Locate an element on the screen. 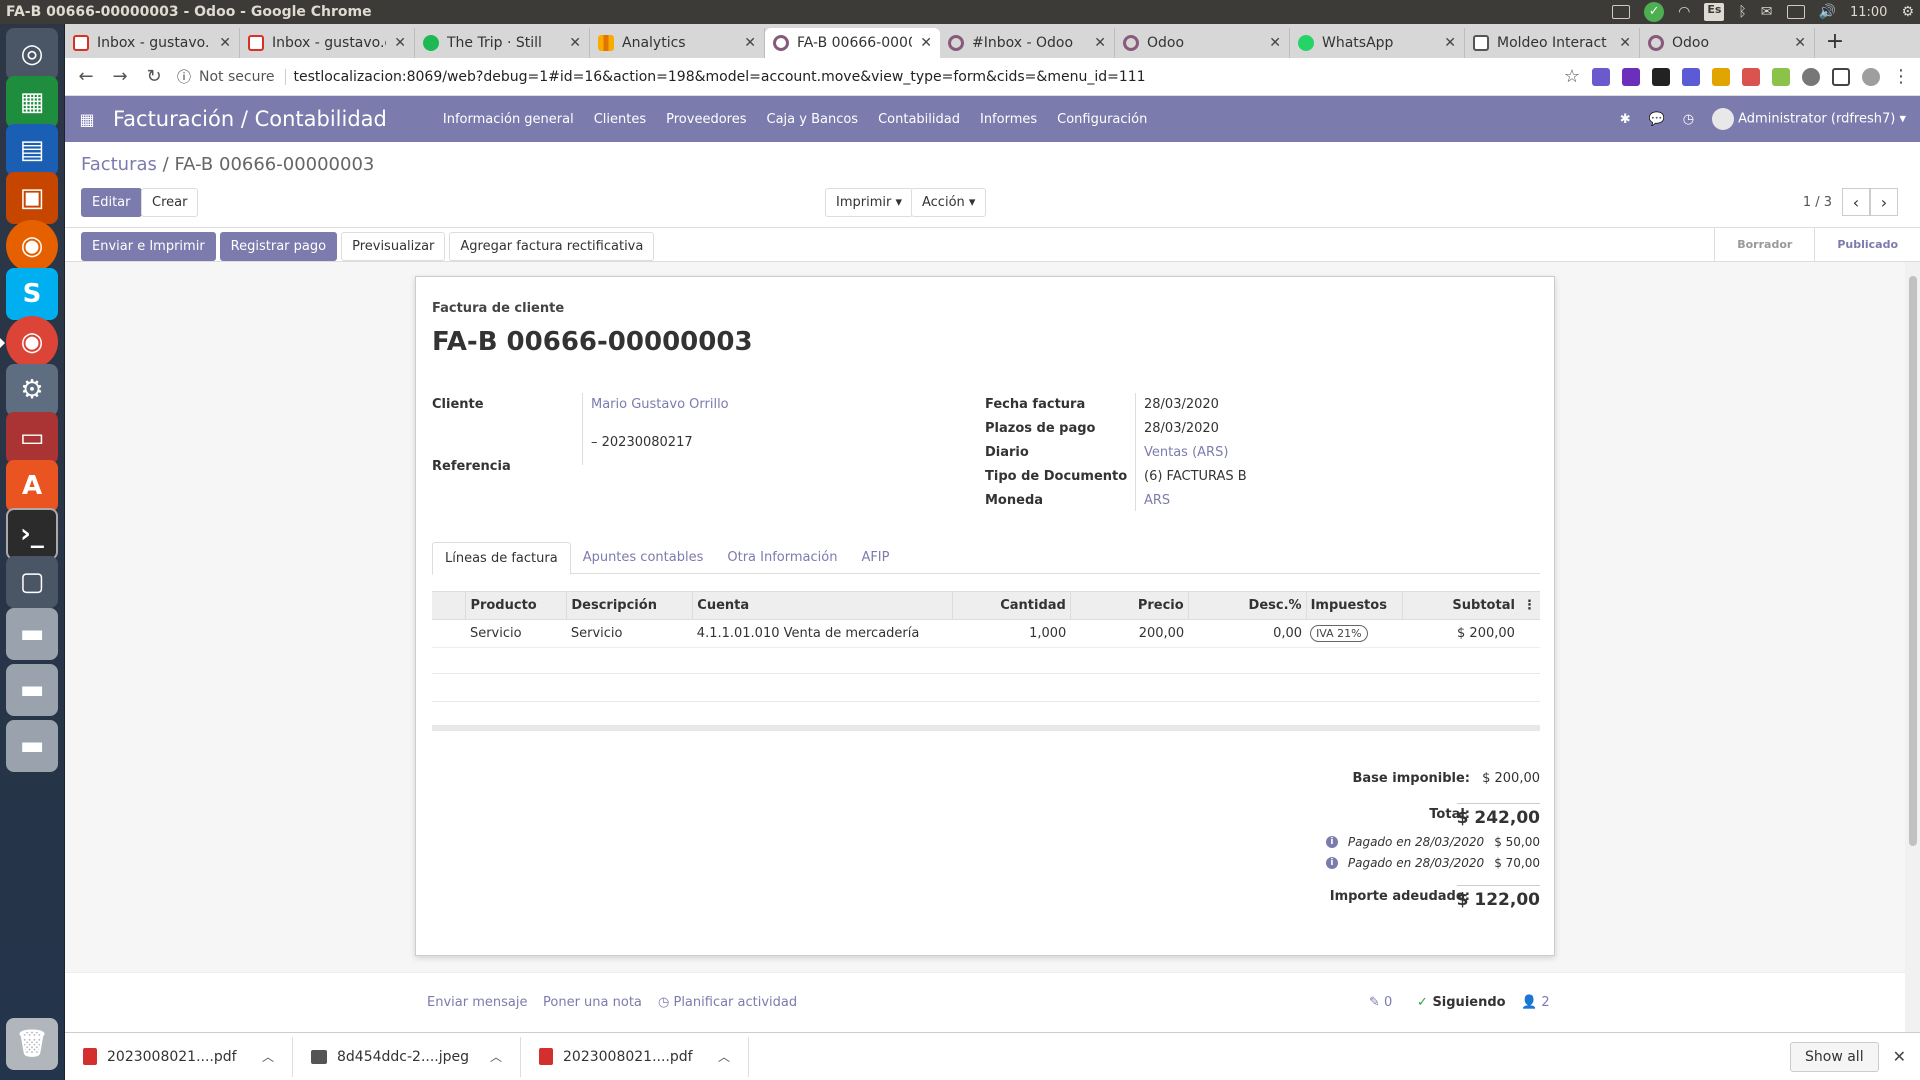  messaging-icon: 💬 is located at coordinates (1657, 119).